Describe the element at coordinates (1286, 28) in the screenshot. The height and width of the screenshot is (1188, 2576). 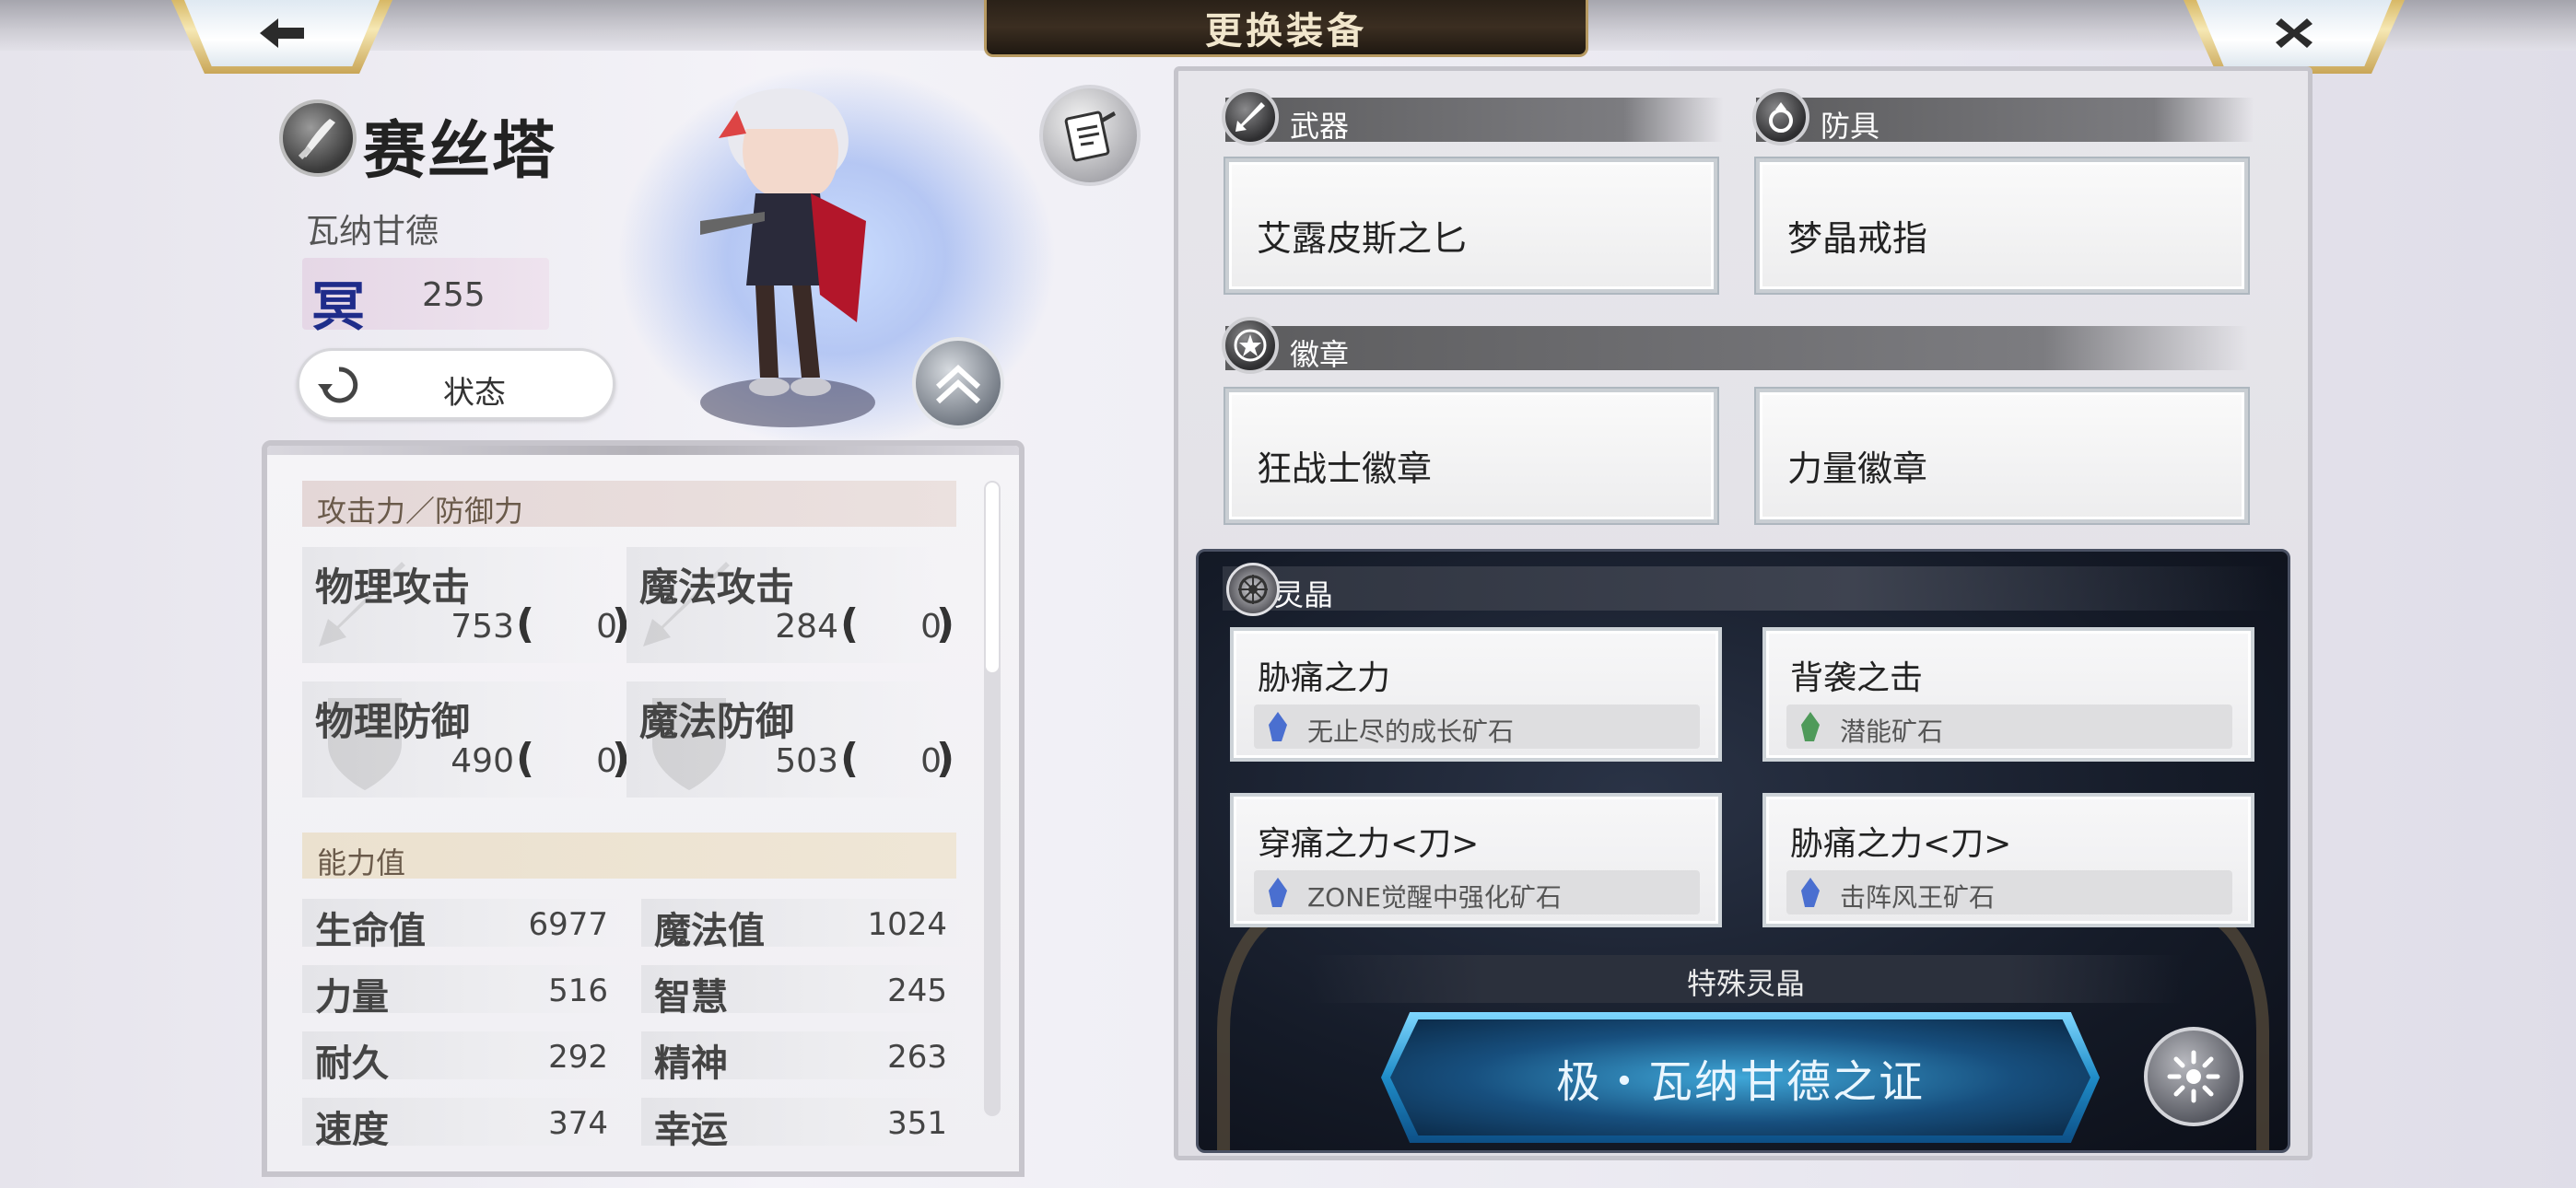
I see `page-title: 更换装备` at that location.